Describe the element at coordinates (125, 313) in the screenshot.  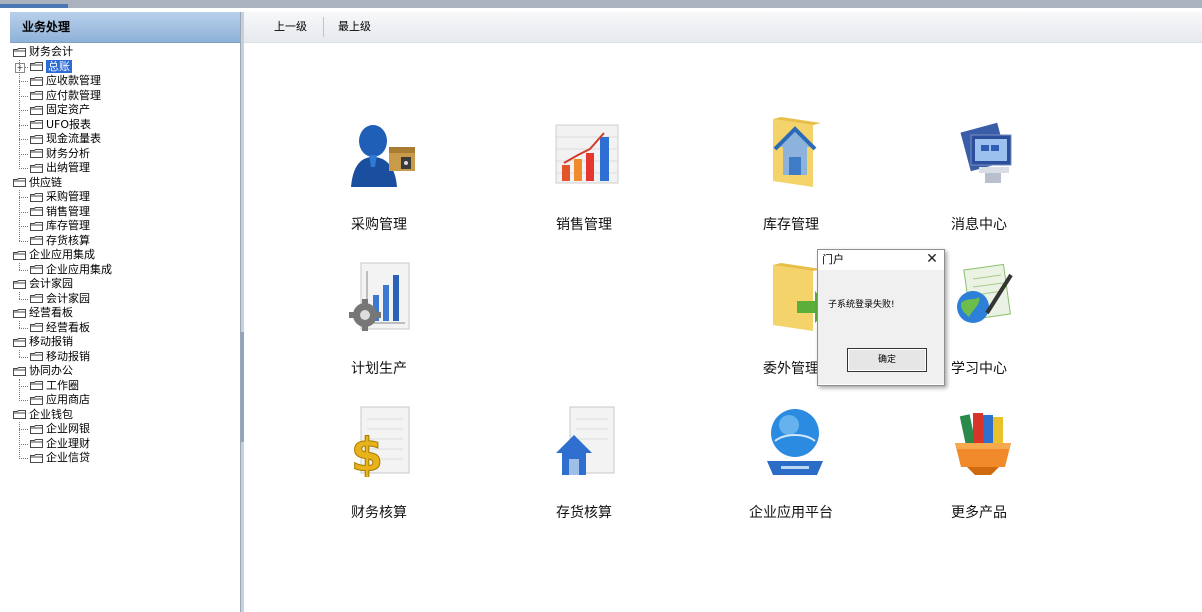
I see `tree-group: 经营看板` at that location.